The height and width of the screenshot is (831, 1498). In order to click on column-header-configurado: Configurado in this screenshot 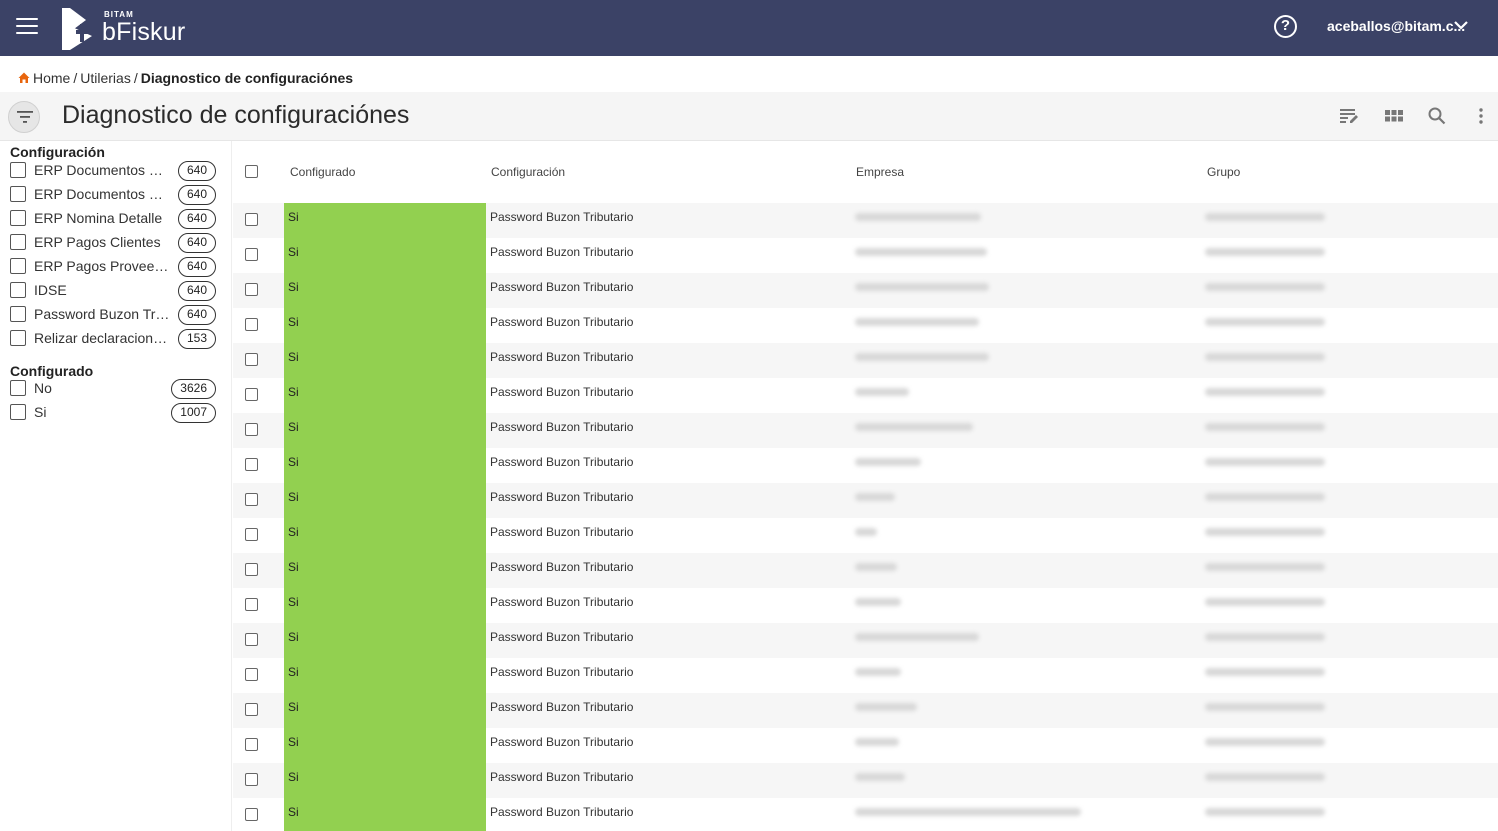, I will do `click(322, 172)`.